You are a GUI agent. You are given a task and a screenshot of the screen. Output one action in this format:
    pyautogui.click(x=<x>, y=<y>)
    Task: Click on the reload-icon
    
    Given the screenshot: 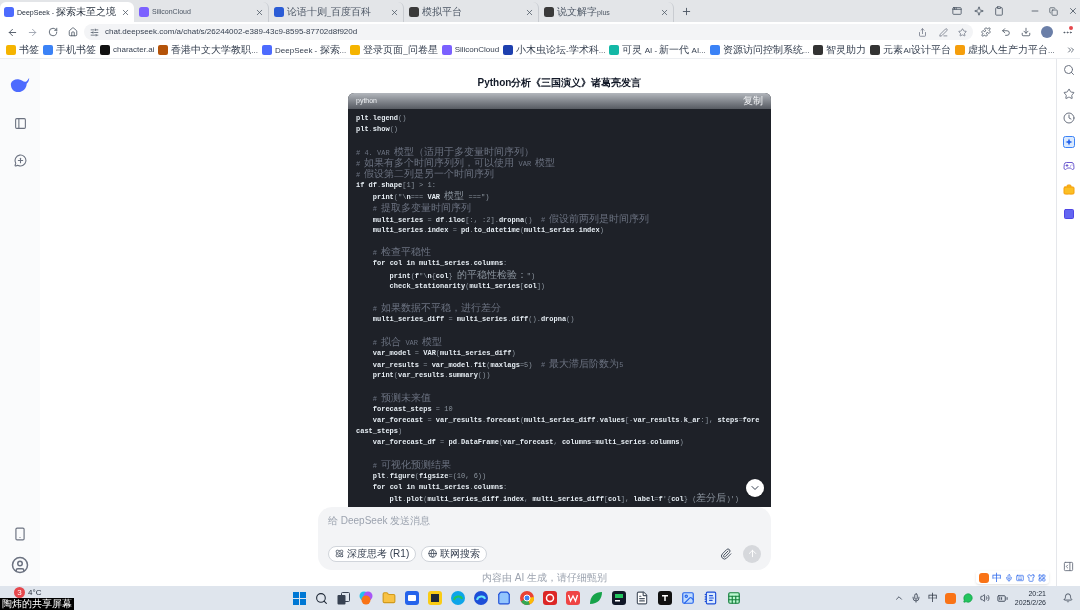 What is the action you would take?
    pyautogui.click(x=53, y=32)
    